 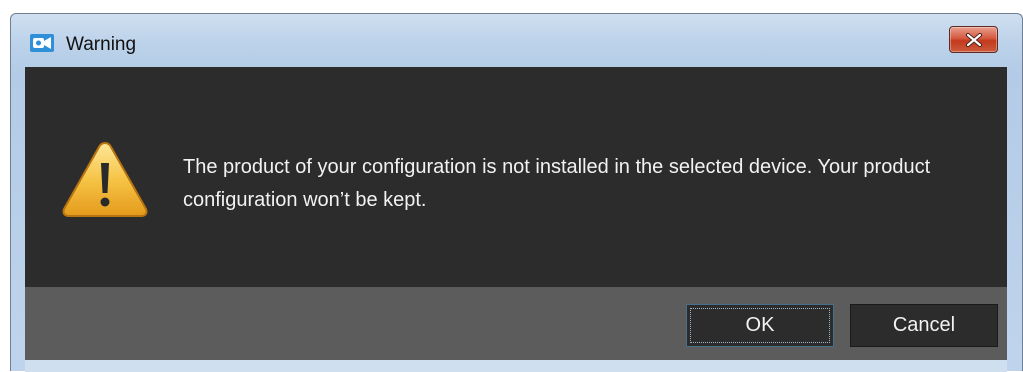 I want to click on title-bar: Warning, so click(x=516, y=40).